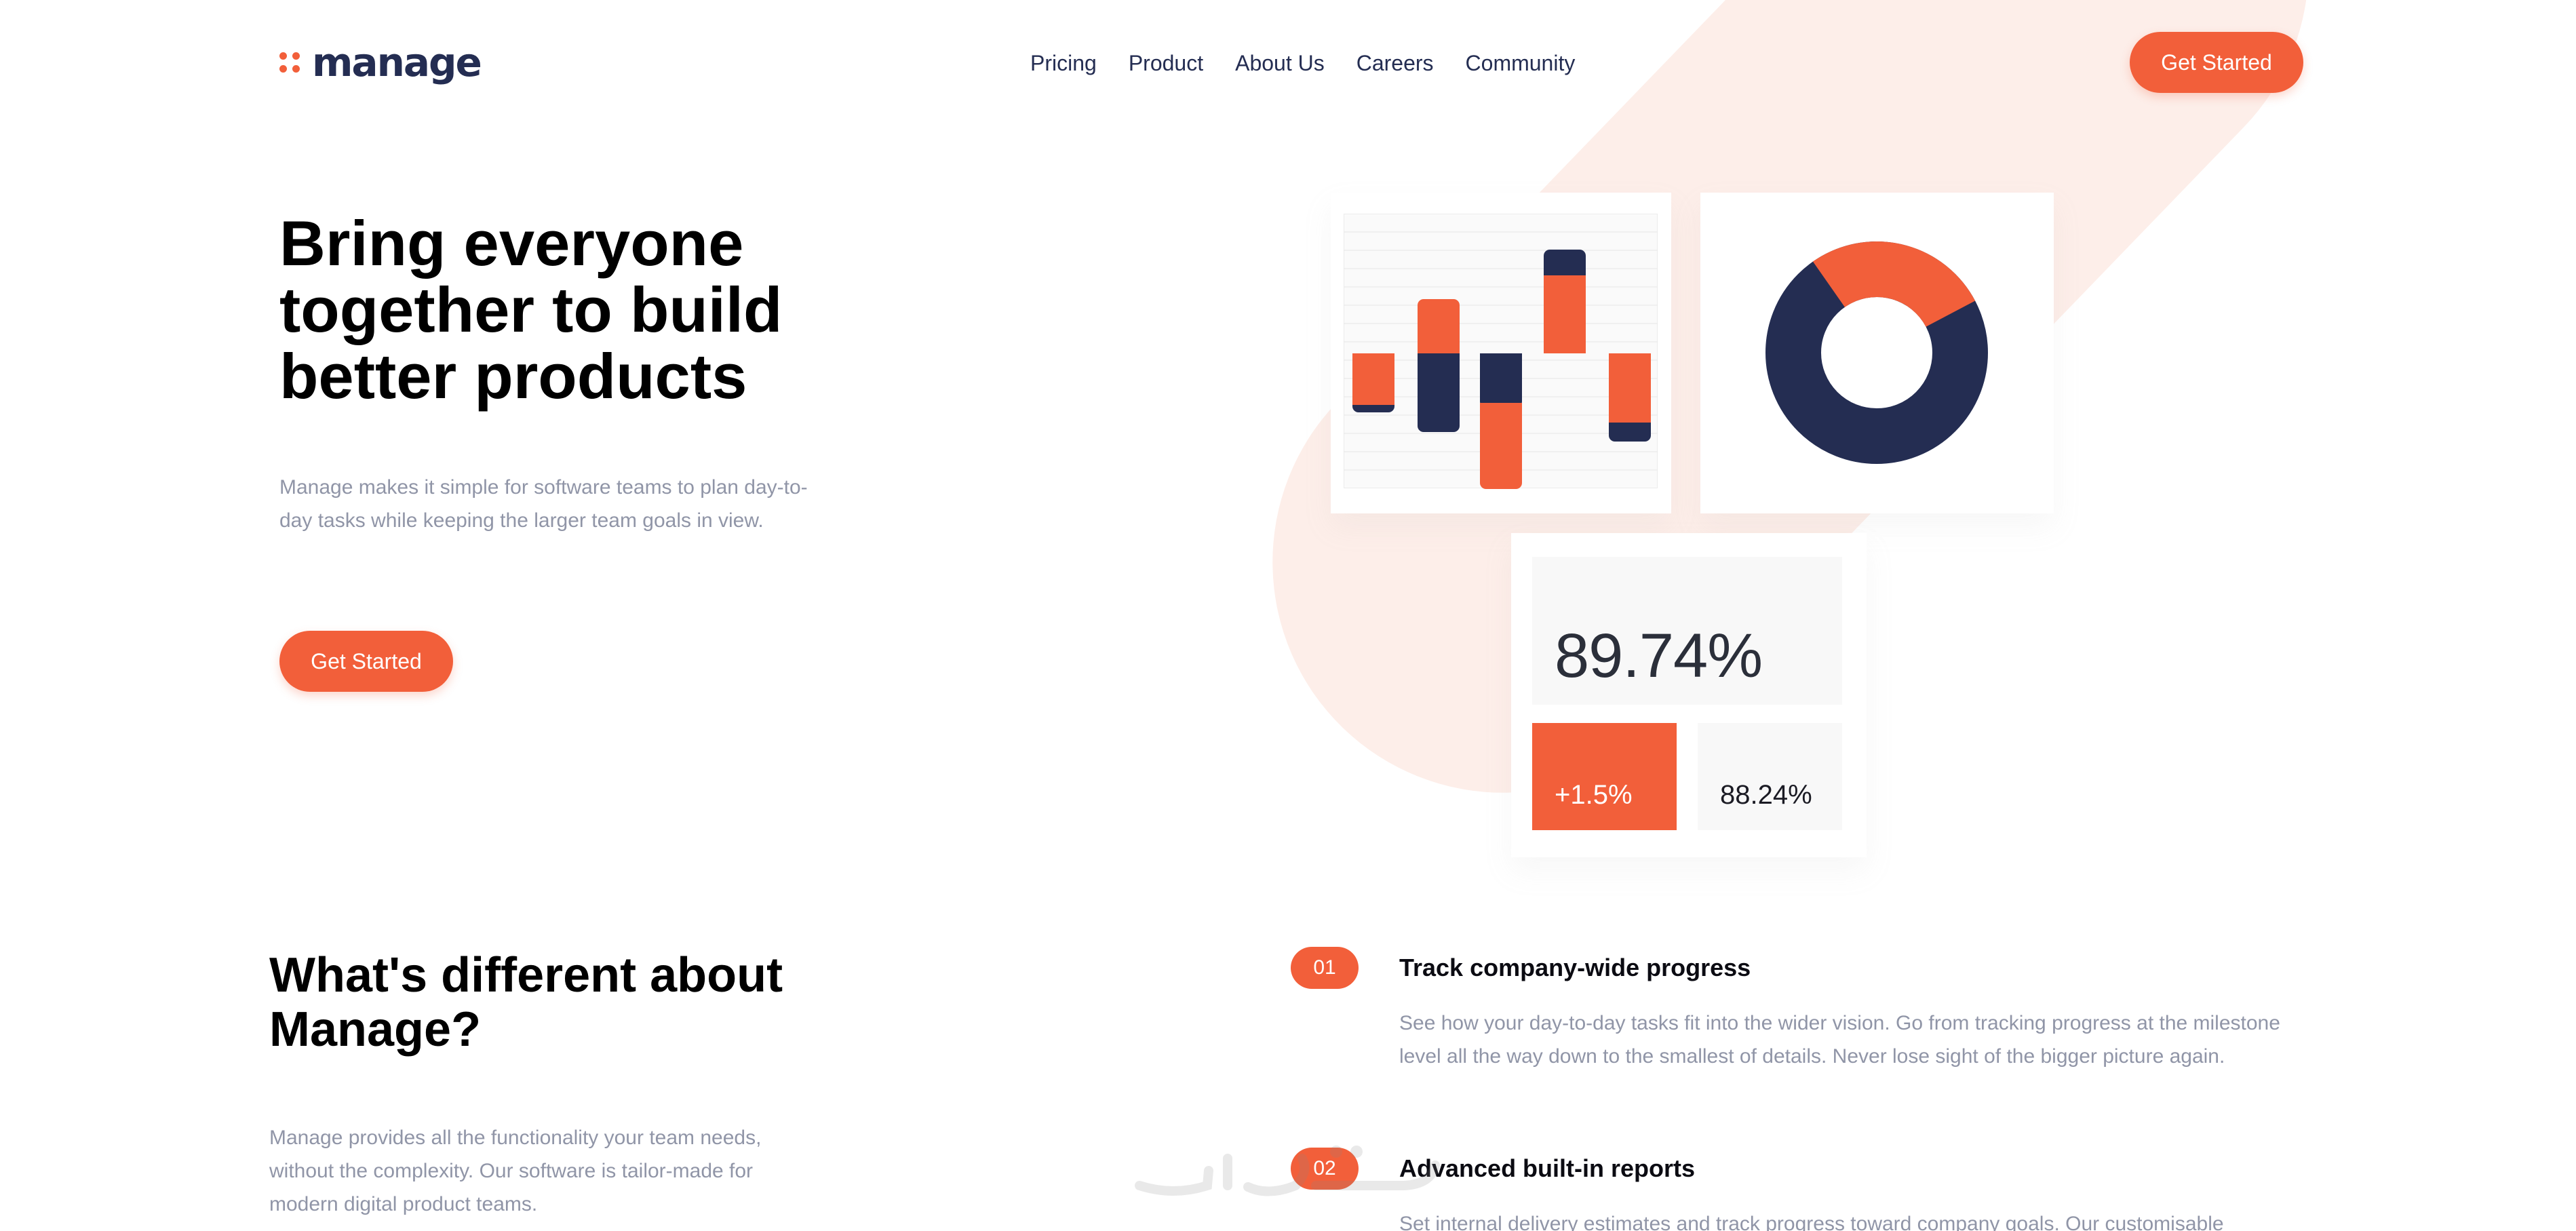  What do you see at coordinates (1395, 63) in the screenshot?
I see `nav-link-careers: Careers` at bounding box center [1395, 63].